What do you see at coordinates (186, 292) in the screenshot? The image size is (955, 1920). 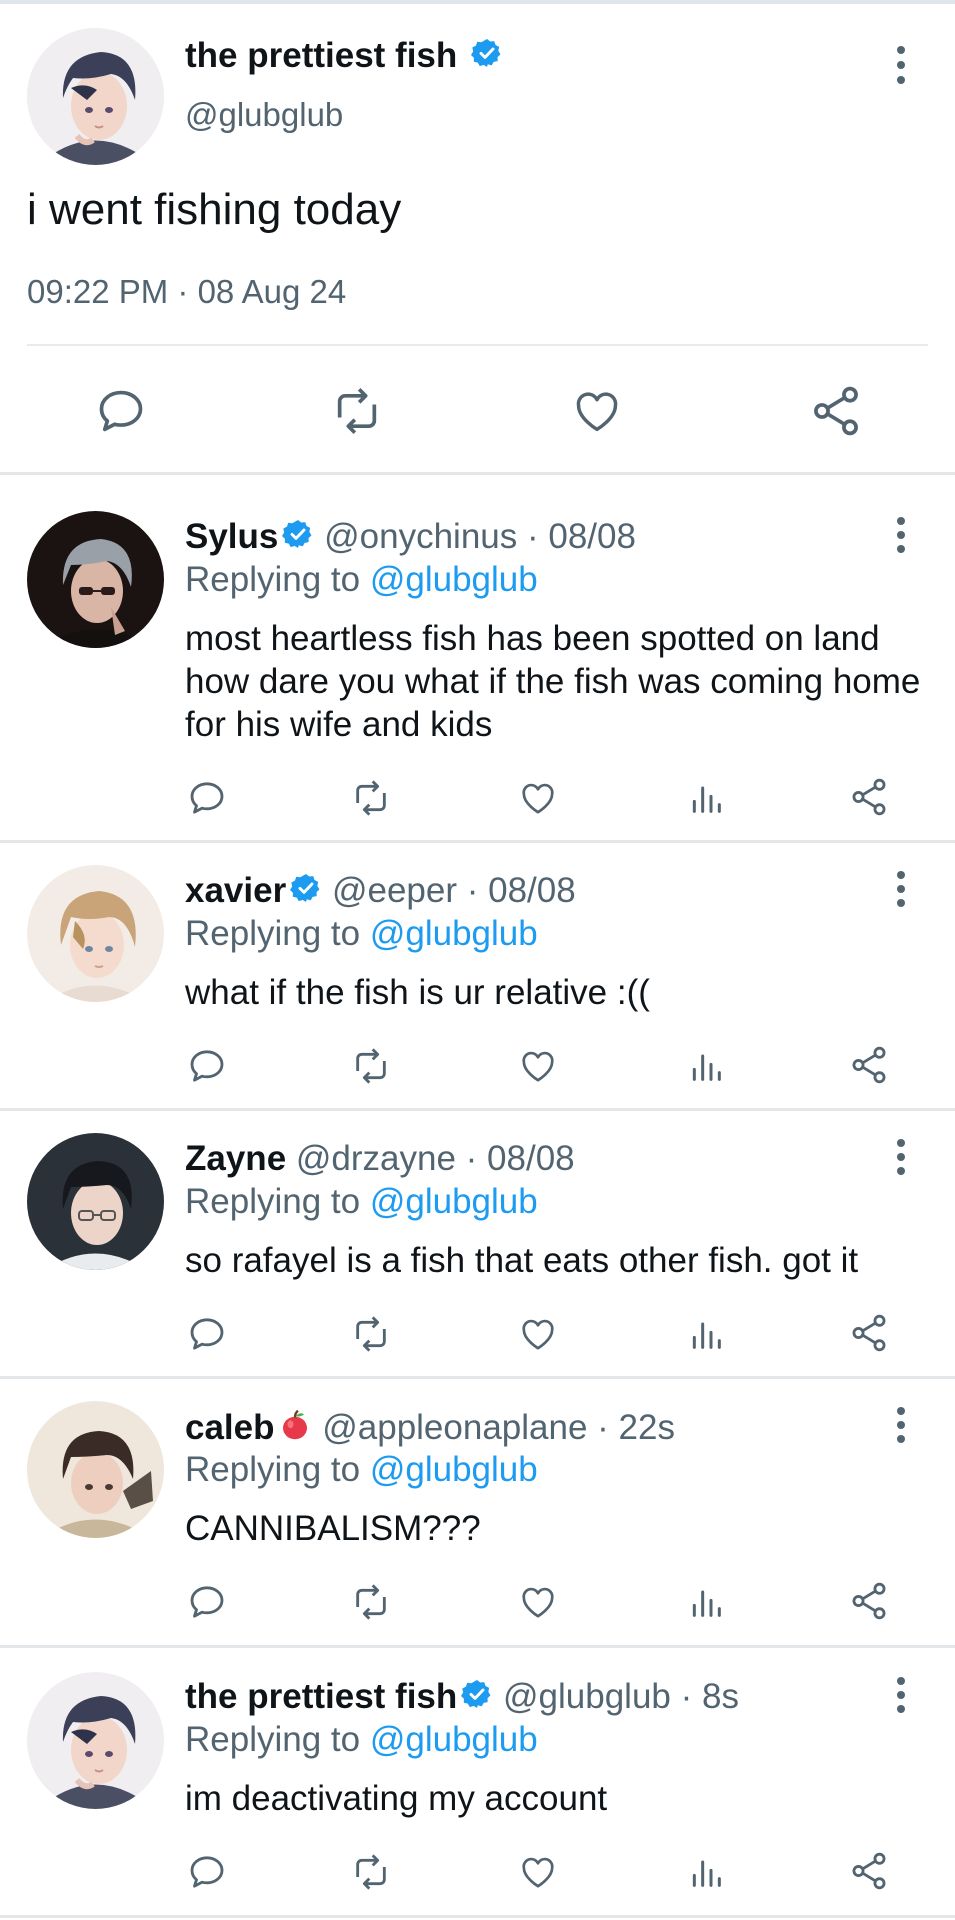 I see `tweet-timestamp: 09:22 PM · 08 Aug 24` at bounding box center [186, 292].